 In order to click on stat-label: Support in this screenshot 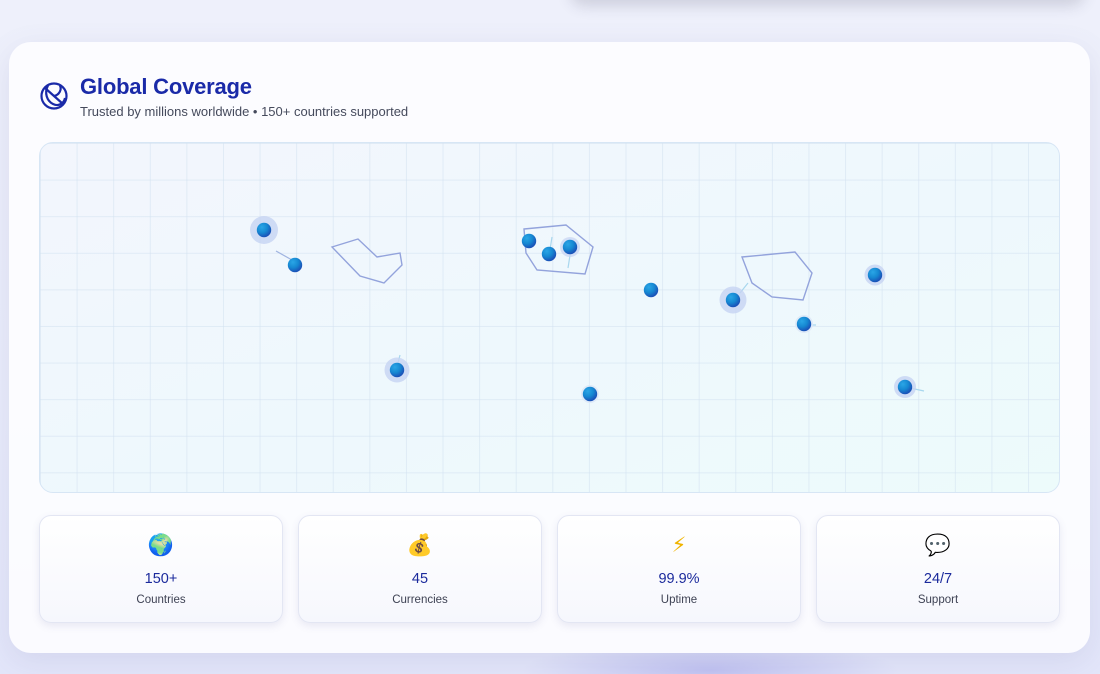, I will do `click(938, 600)`.